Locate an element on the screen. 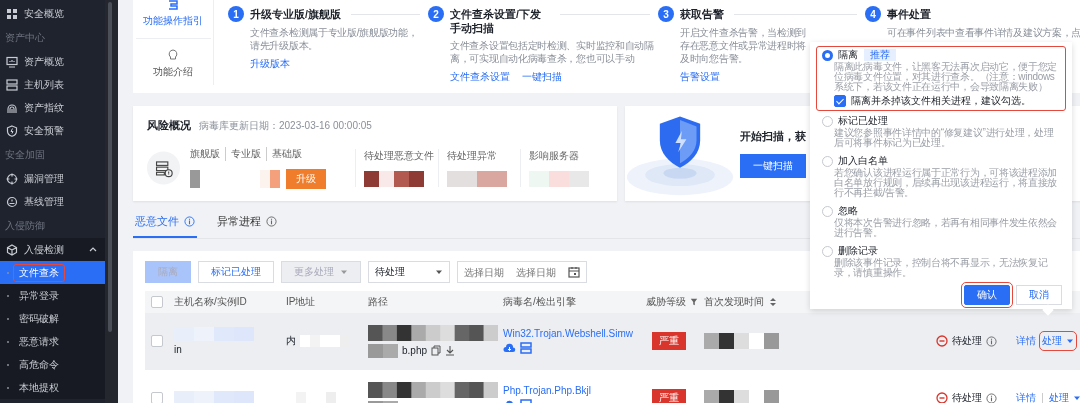 The width and height of the screenshot is (1080, 403). table-cell: 内 is located at coordinates (291, 341).